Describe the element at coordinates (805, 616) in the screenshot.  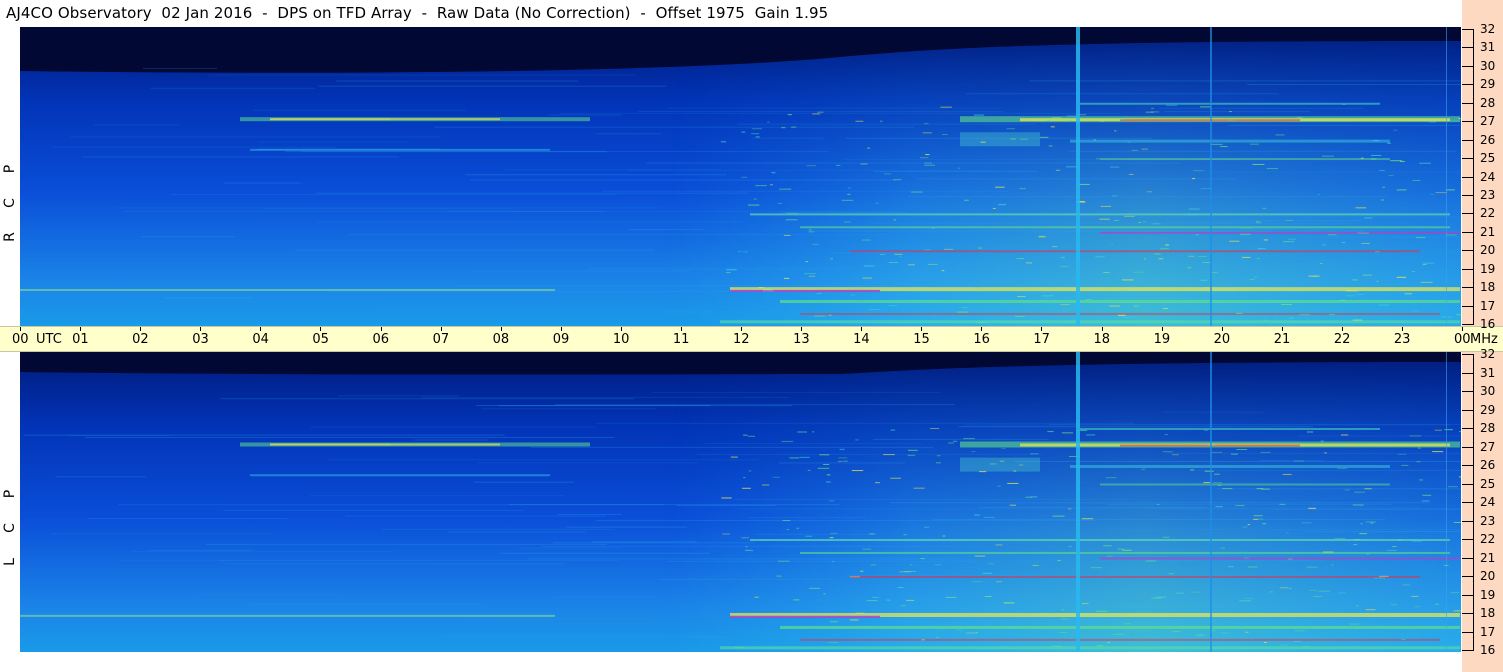
I see `band-18mhz-hot` at that location.